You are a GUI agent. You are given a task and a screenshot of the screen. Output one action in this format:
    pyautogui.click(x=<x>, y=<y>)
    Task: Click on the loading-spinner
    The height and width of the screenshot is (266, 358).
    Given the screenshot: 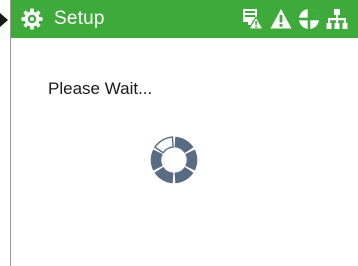 What is the action you would take?
    pyautogui.click(x=174, y=160)
    